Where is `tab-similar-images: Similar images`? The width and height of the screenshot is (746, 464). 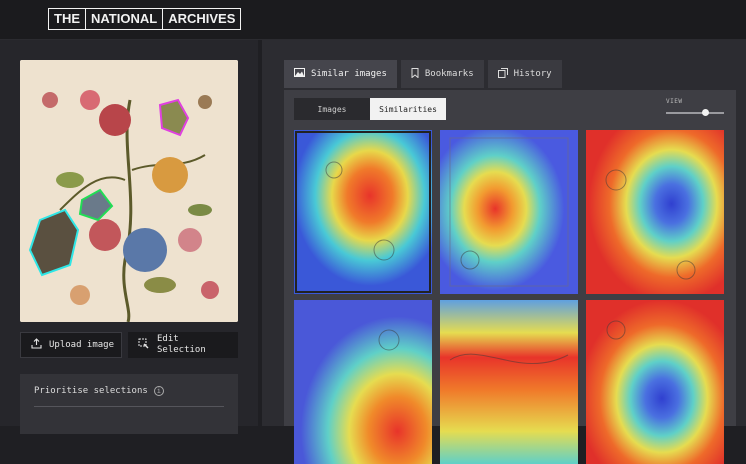 tab-similar-images: Similar images is located at coordinates (340, 74).